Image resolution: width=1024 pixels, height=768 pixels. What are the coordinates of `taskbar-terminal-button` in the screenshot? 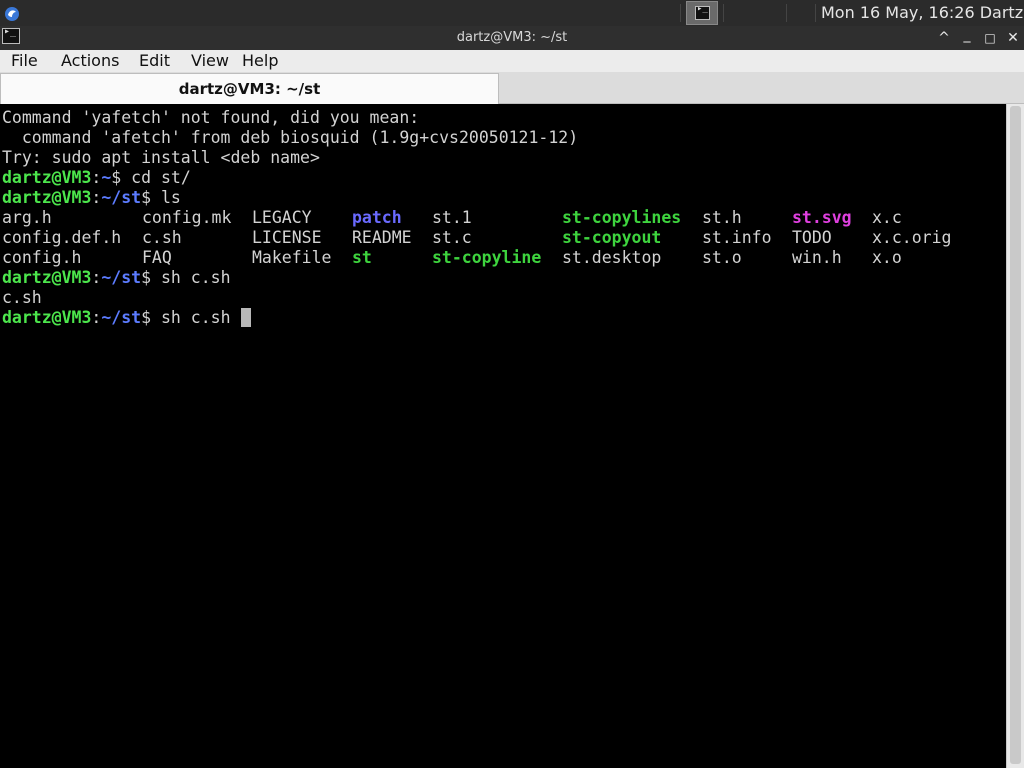 It's located at (702, 13).